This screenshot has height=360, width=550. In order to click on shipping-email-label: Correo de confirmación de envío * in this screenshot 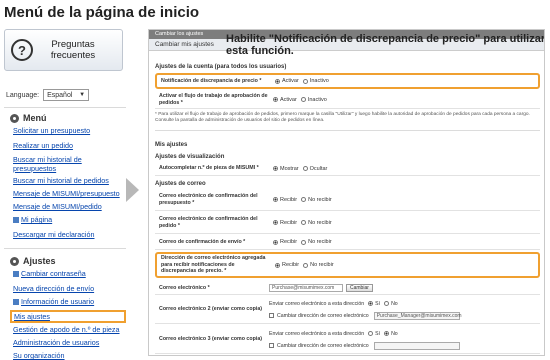, I will do `click(202, 241)`.